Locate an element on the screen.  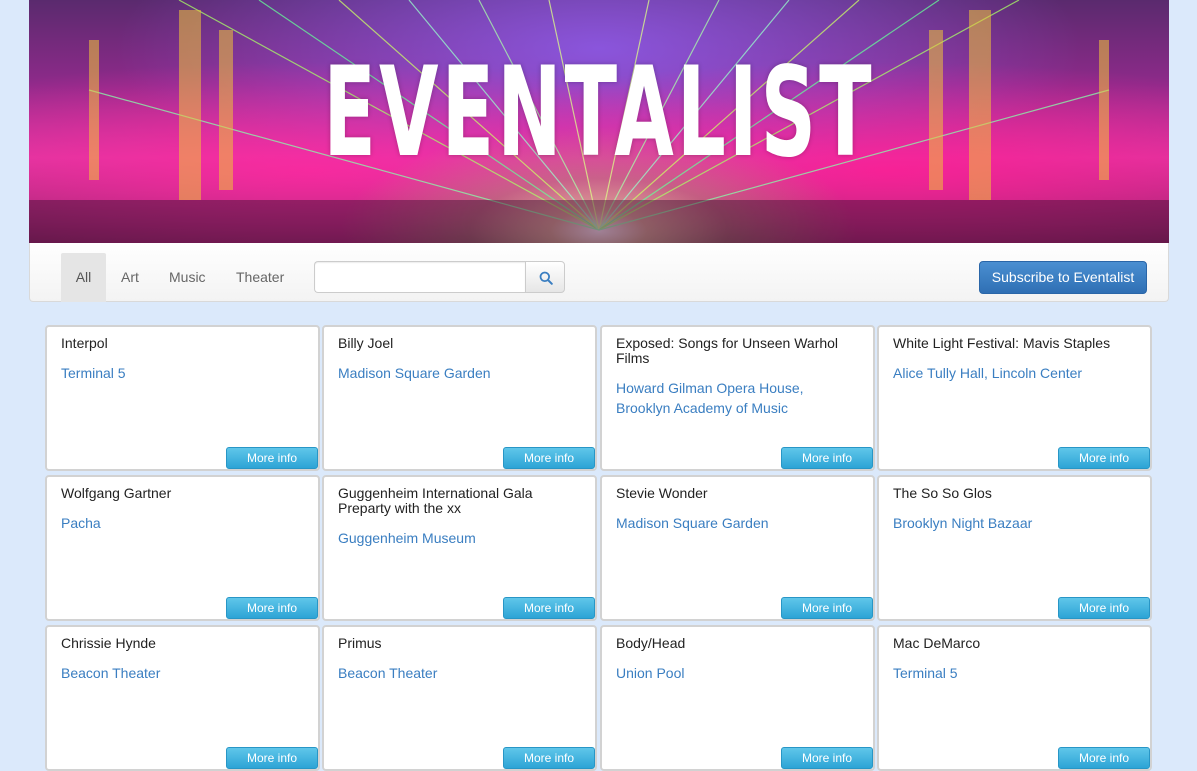
event-title: Wolfgang Gartner is located at coordinates (116, 493).